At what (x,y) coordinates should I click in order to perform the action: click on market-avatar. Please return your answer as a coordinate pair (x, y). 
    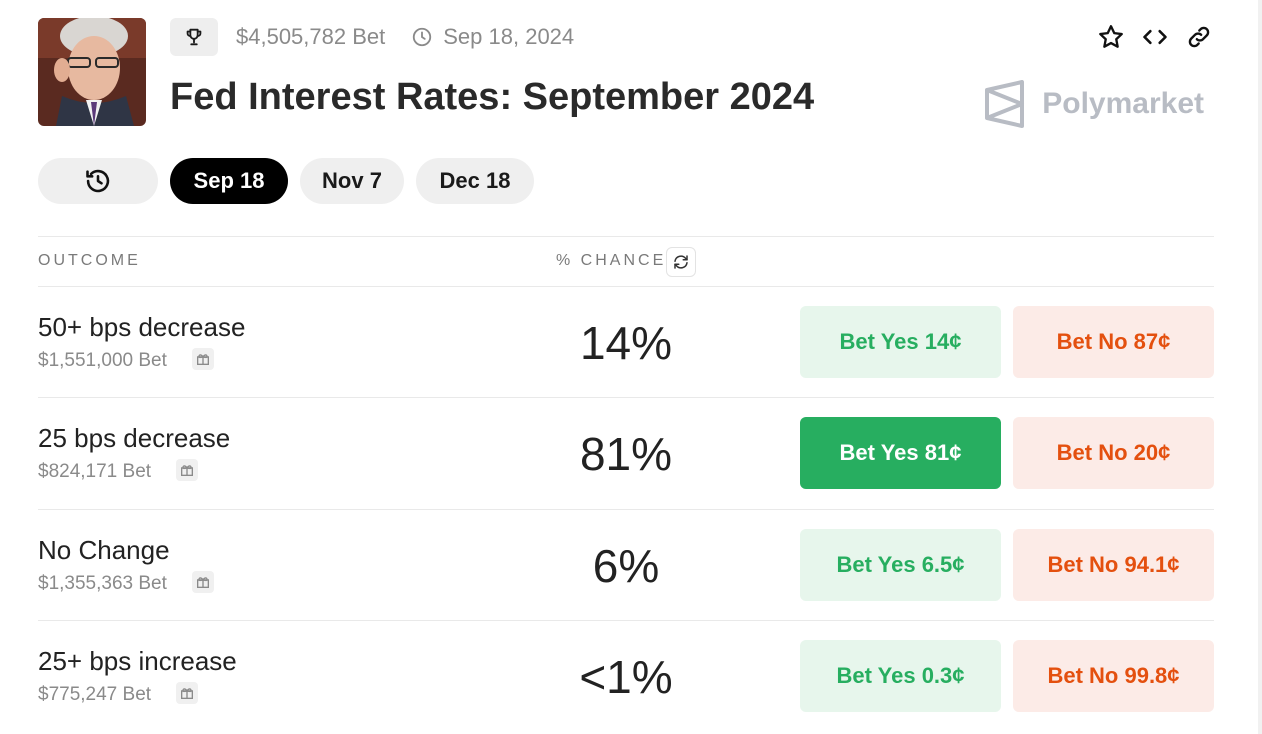
    Looking at the image, I should click on (92, 72).